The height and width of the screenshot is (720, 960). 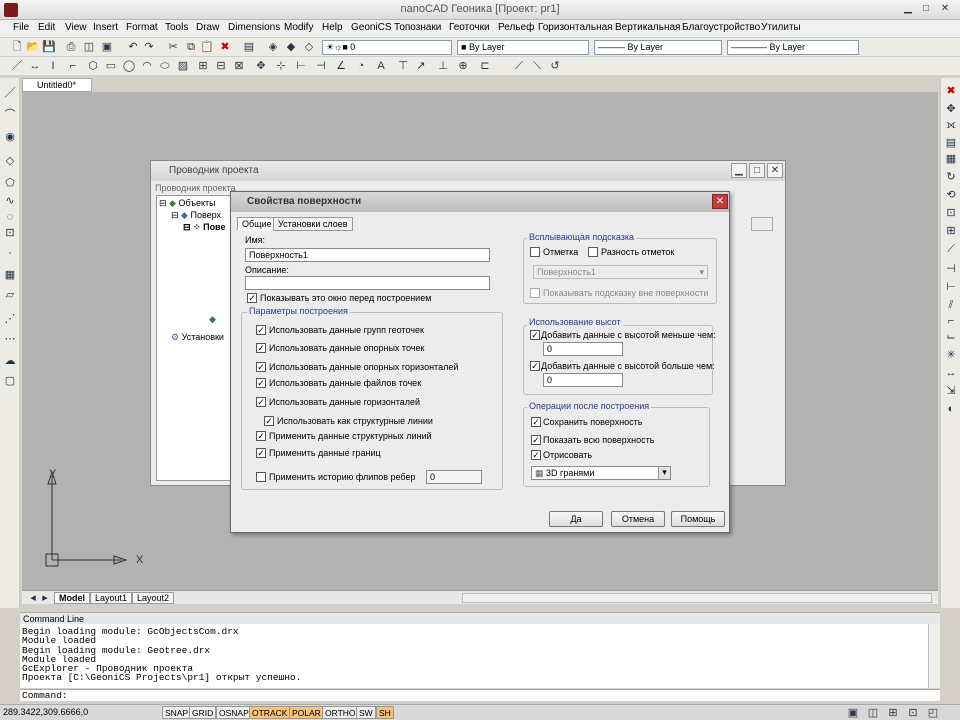 I want to click on tree-node-icon: ◆, so click(x=212, y=319).